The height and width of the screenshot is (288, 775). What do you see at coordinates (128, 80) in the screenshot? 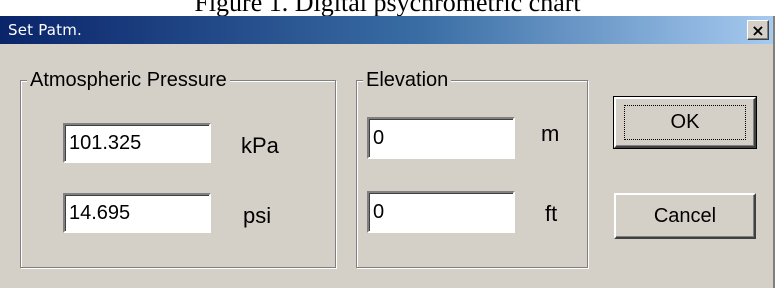
I see `atmospheric-pressure-label: Atmospheric Pressure` at bounding box center [128, 80].